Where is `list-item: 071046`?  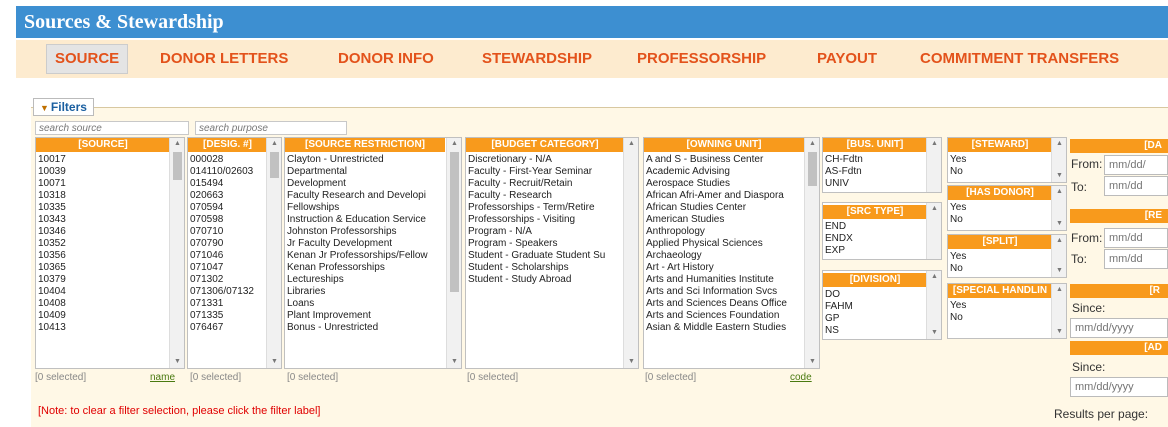 list-item: 071046 is located at coordinates (221, 256).